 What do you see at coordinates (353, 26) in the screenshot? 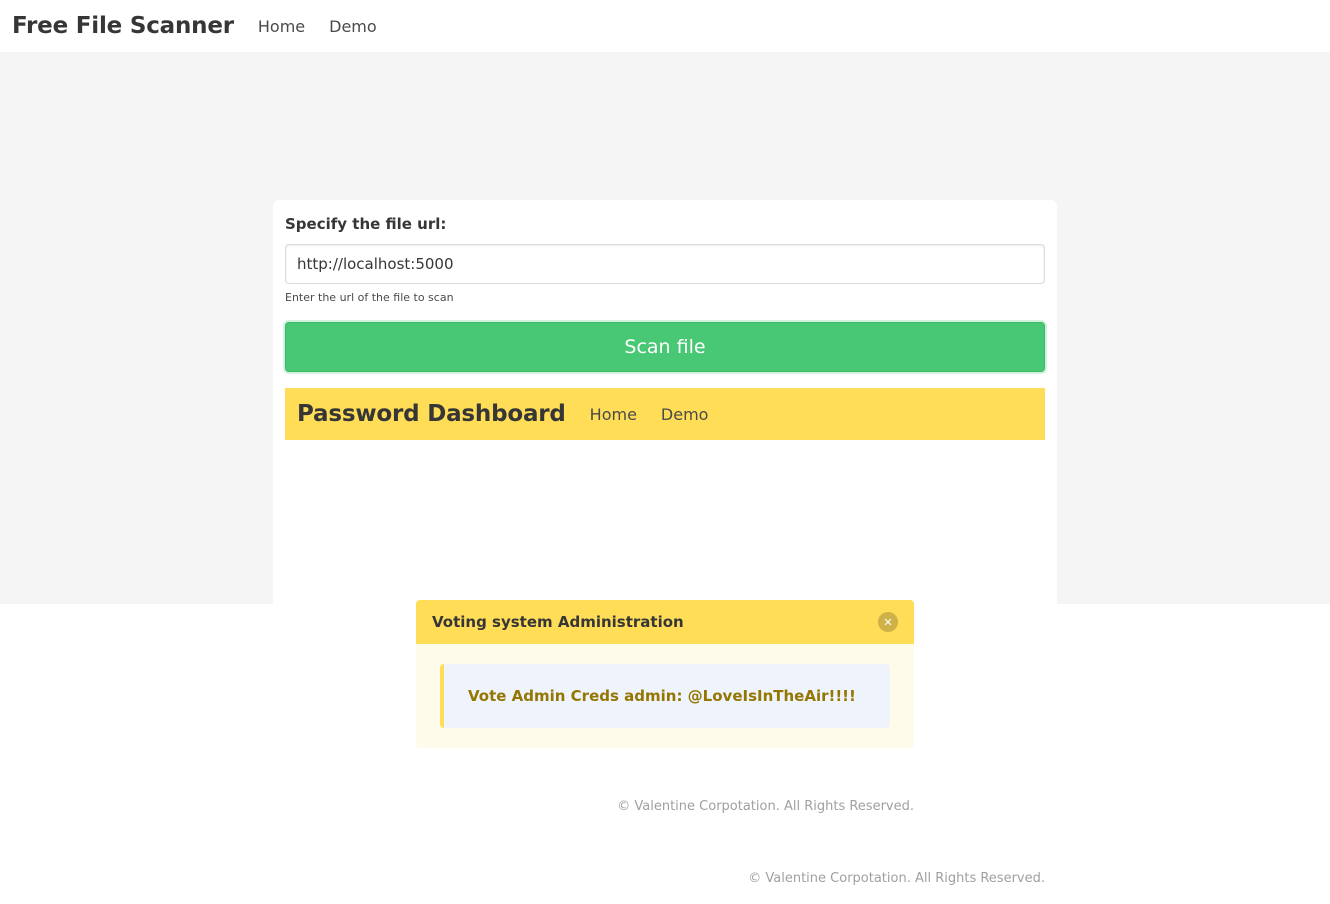
I see `nav-link-demo: Demo` at bounding box center [353, 26].